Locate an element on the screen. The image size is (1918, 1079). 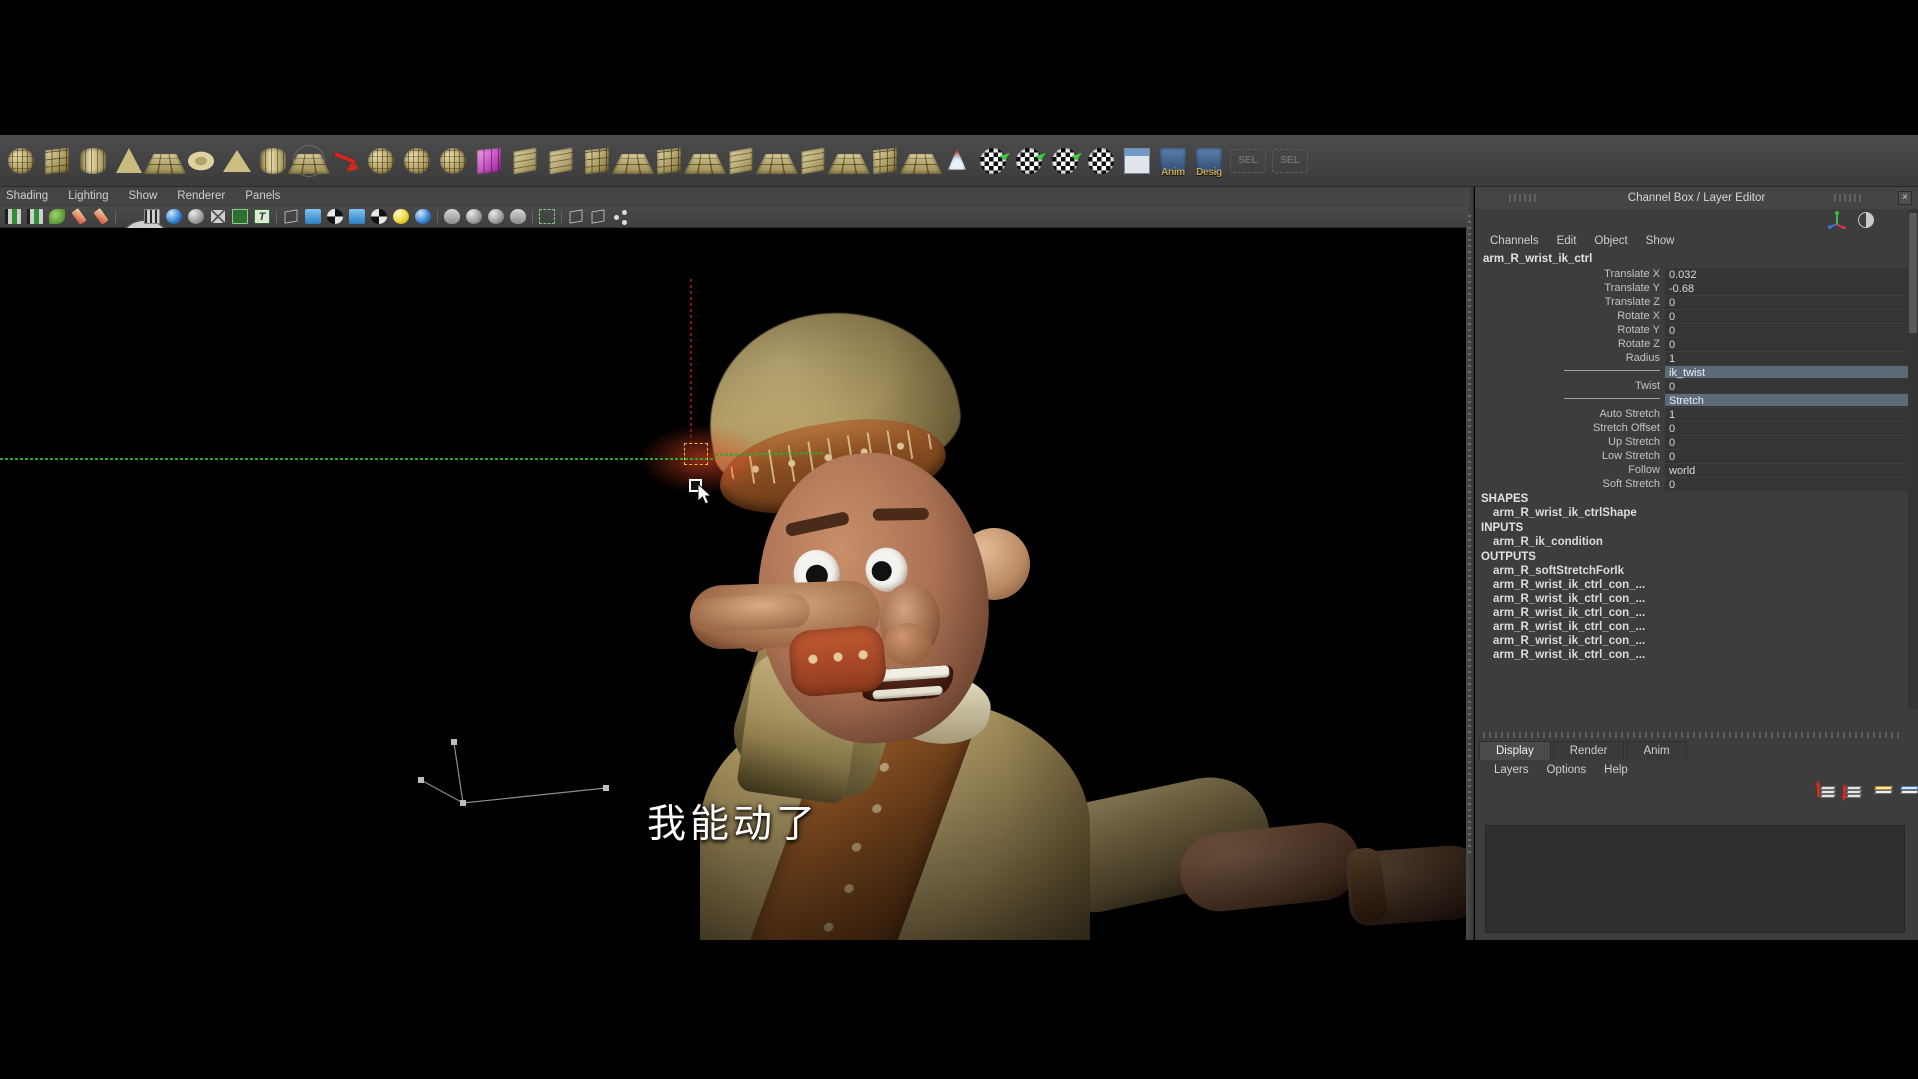
shelf-polygon-wedge is located at coordinates (813, 161).